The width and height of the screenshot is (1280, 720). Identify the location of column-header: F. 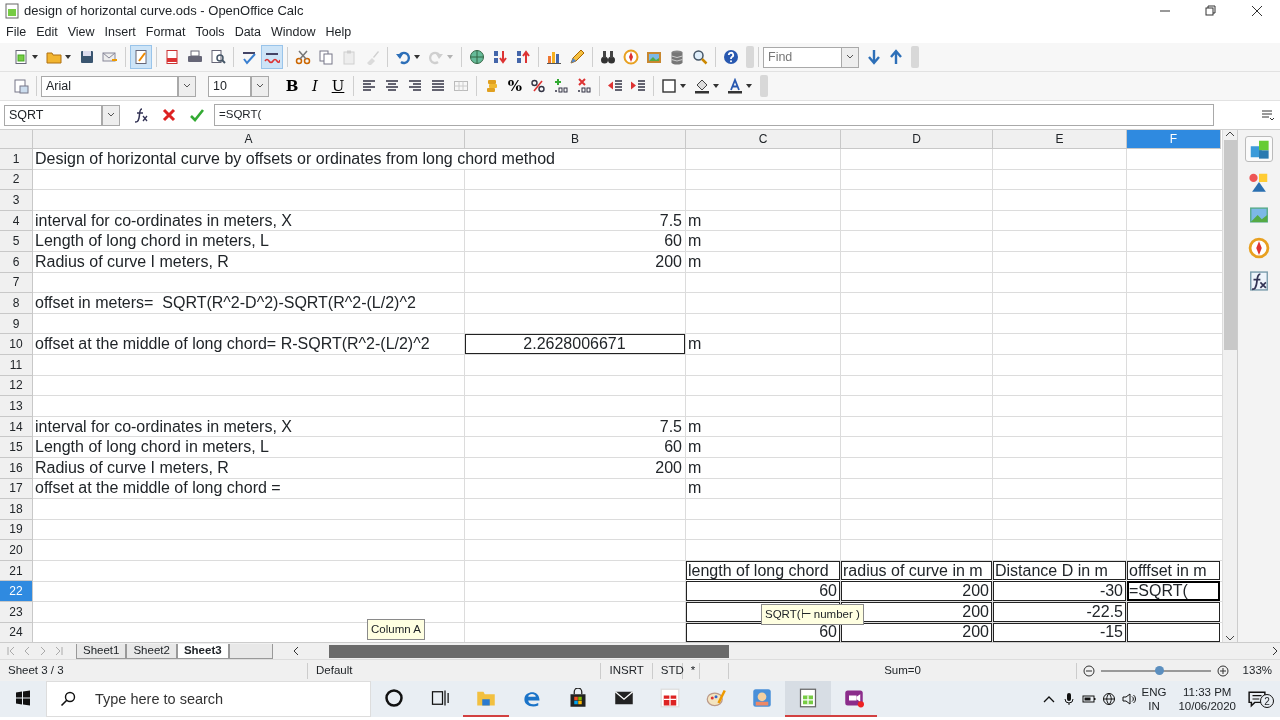
(1174, 139).